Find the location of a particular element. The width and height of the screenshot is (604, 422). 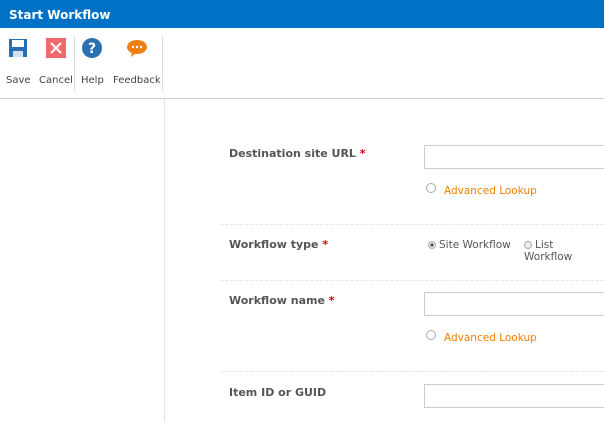

help-label: Help is located at coordinates (92, 80).